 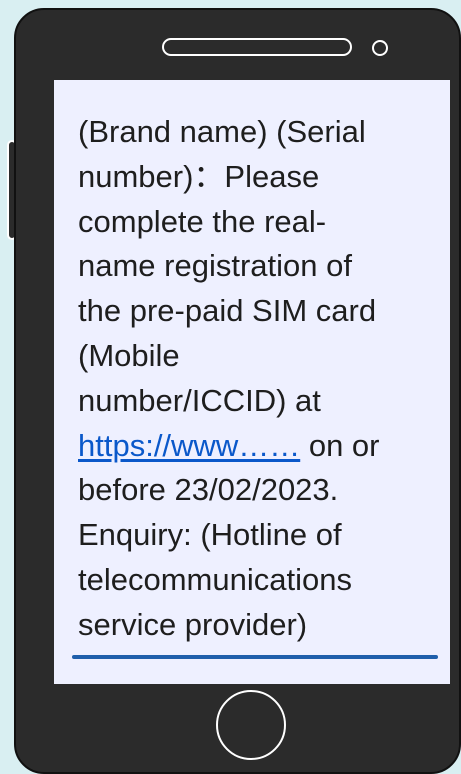 What do you see at coordinates (227, 311) in the screenshot?
I see `message-line-5: the pre-paid SIM card` at bounding box center [227, 311].